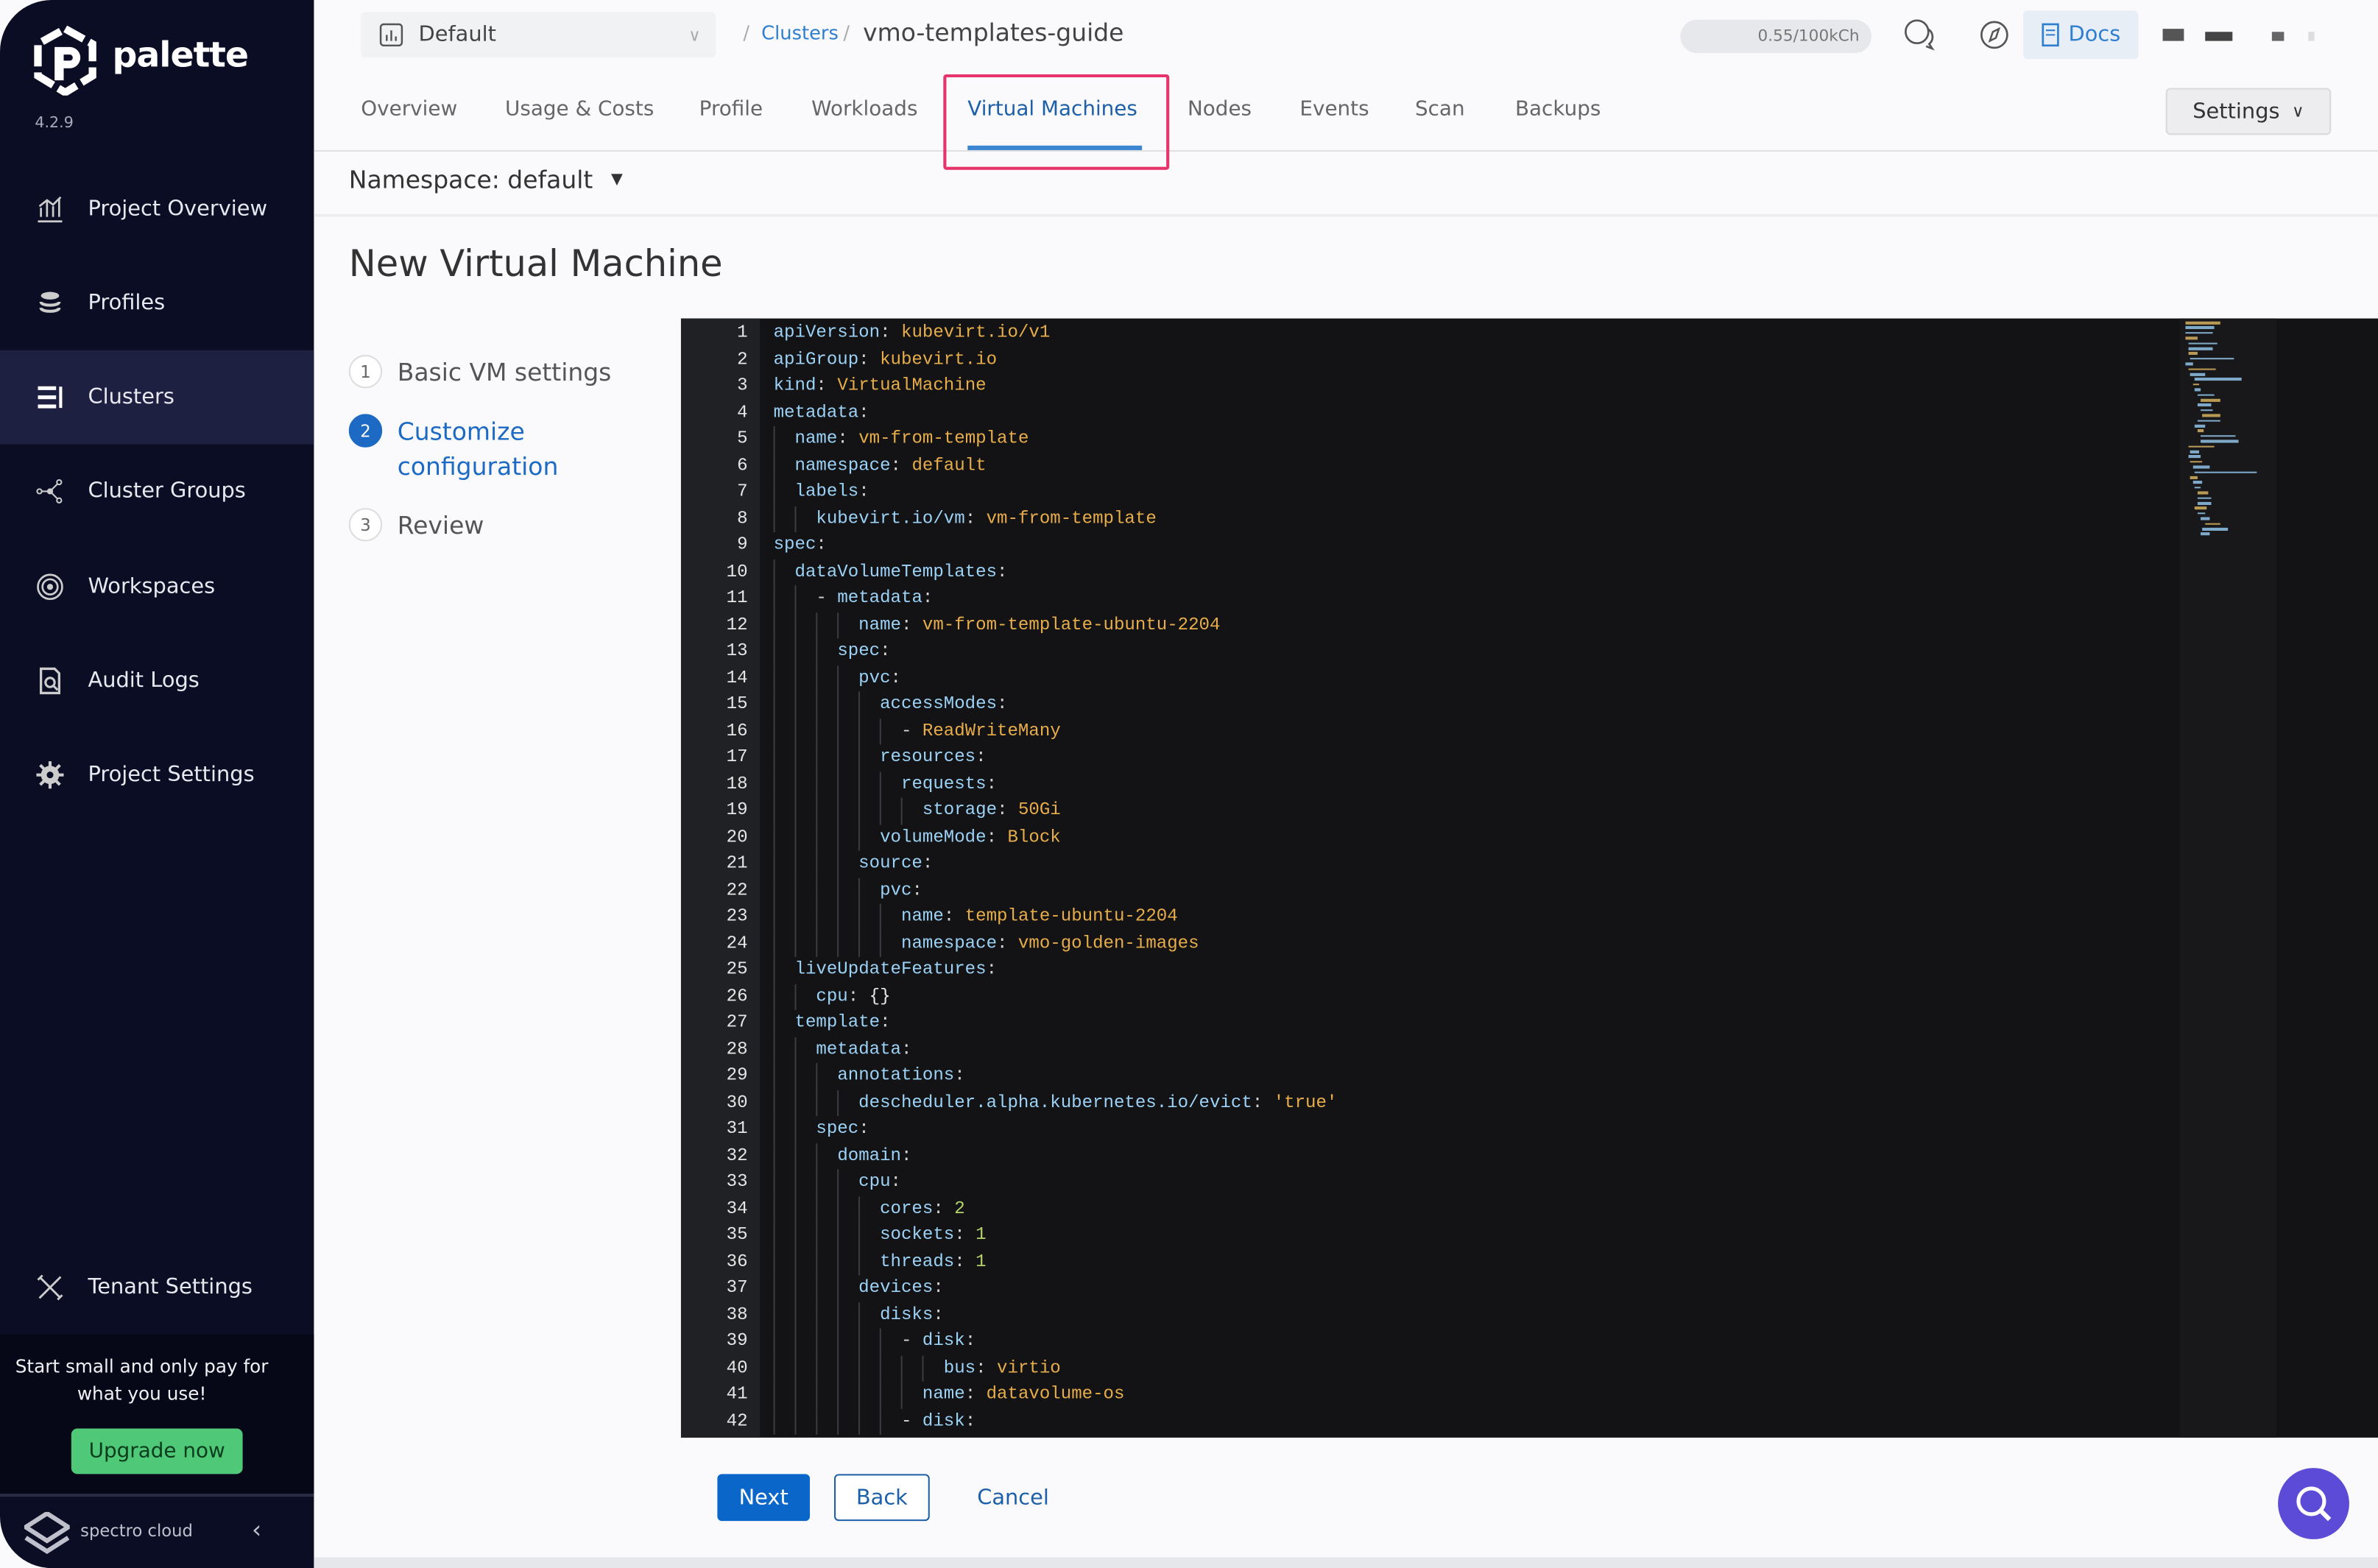 Image resolution: width=2378 pixels, height=1568 pixels. I want to click on sidebar-item-tenant-settings: Tenant Settings, so click(157, 1287).